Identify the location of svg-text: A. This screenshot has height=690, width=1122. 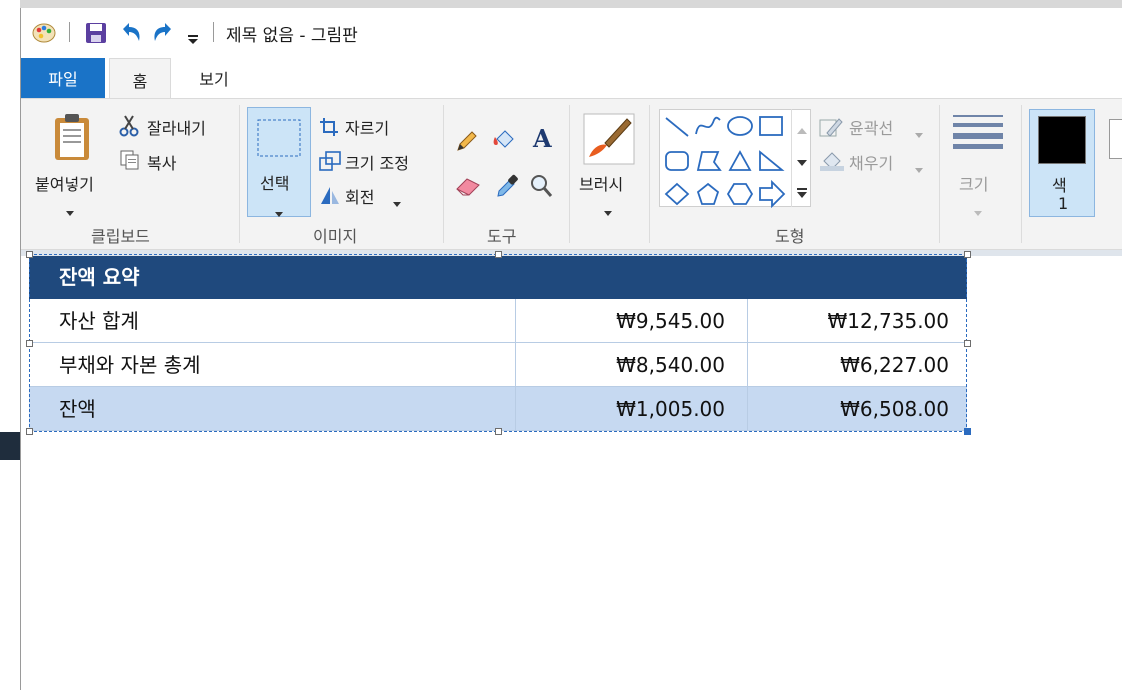
(542, 139).